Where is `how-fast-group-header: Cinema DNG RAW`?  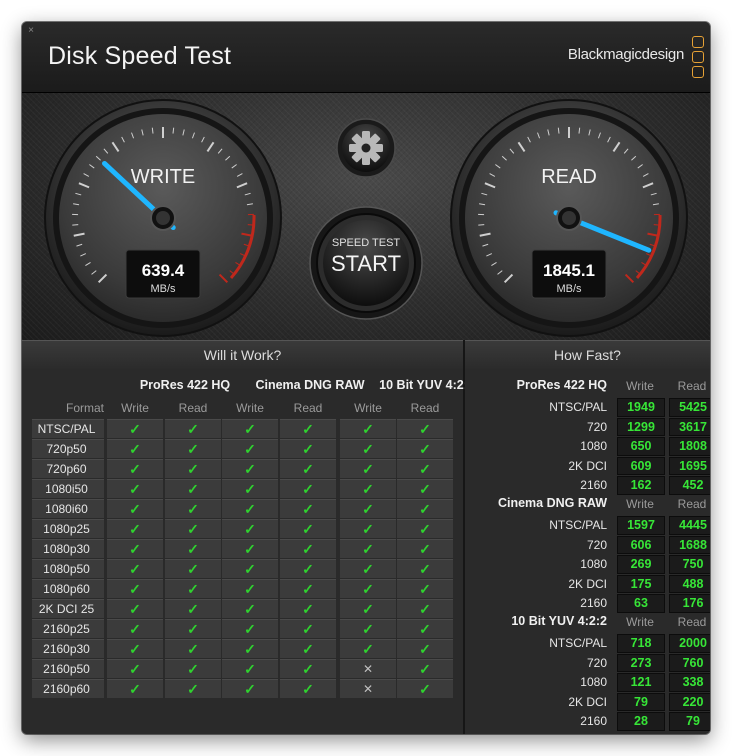
how-fast-group-header: Cinema DNG RAW is located at coordinates (552, 503).